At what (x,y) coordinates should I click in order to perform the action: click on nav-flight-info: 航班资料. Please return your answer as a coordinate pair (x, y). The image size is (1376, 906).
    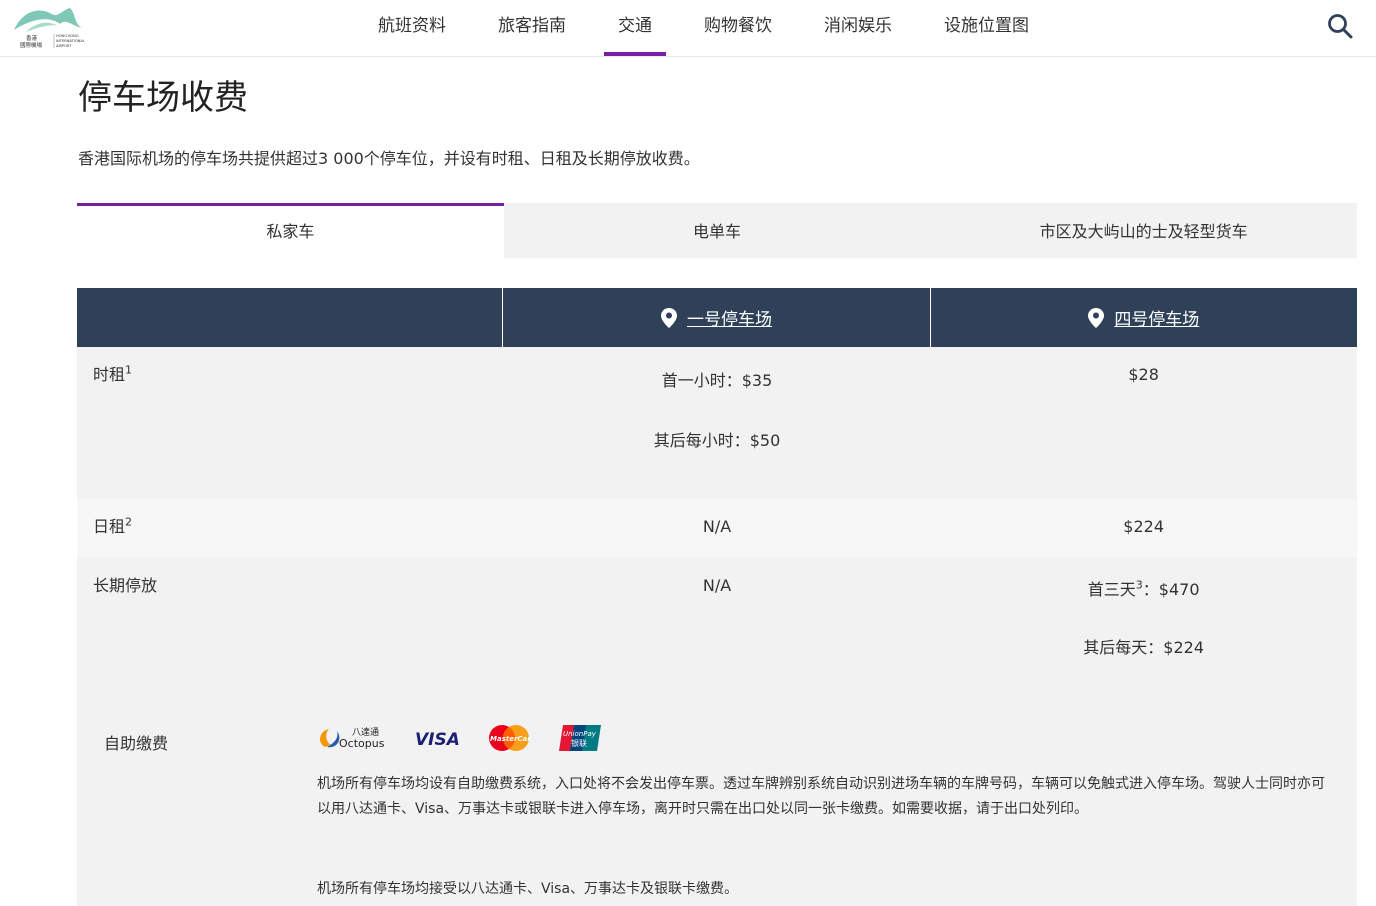
    Looking at the image, I should click on (412, 28).